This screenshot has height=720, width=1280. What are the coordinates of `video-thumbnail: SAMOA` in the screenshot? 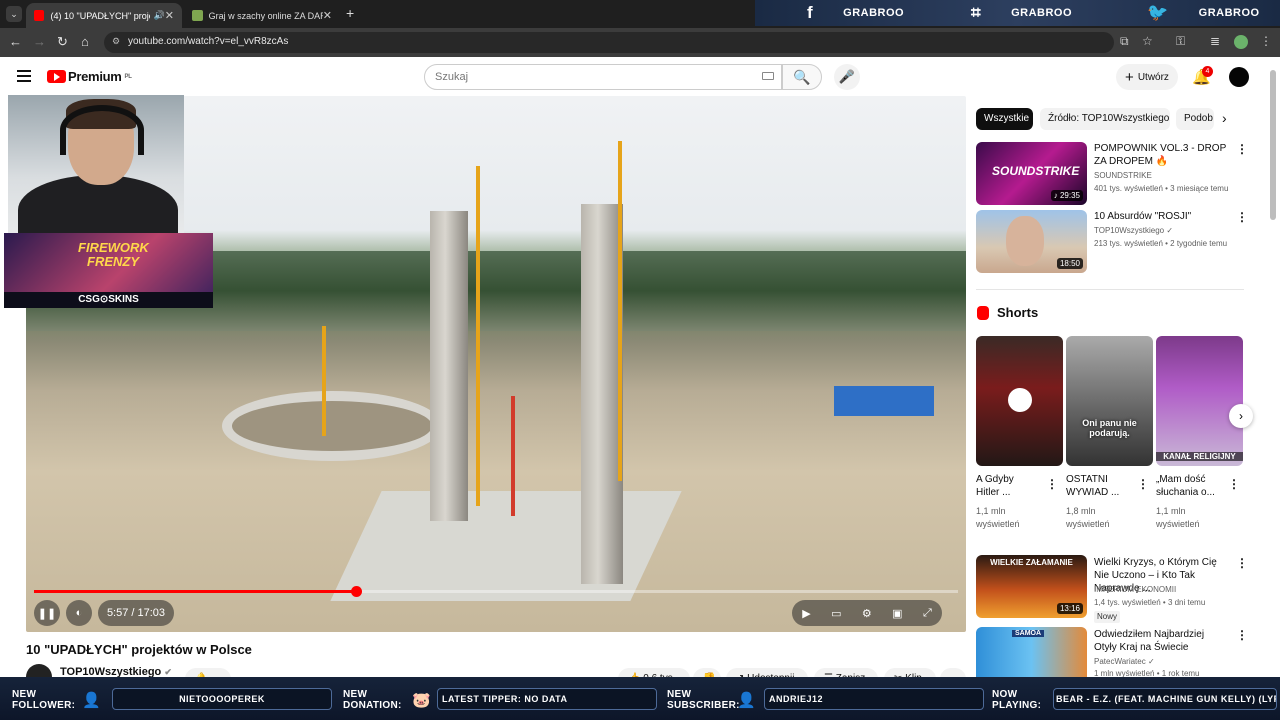 It's located at (1031, 652).